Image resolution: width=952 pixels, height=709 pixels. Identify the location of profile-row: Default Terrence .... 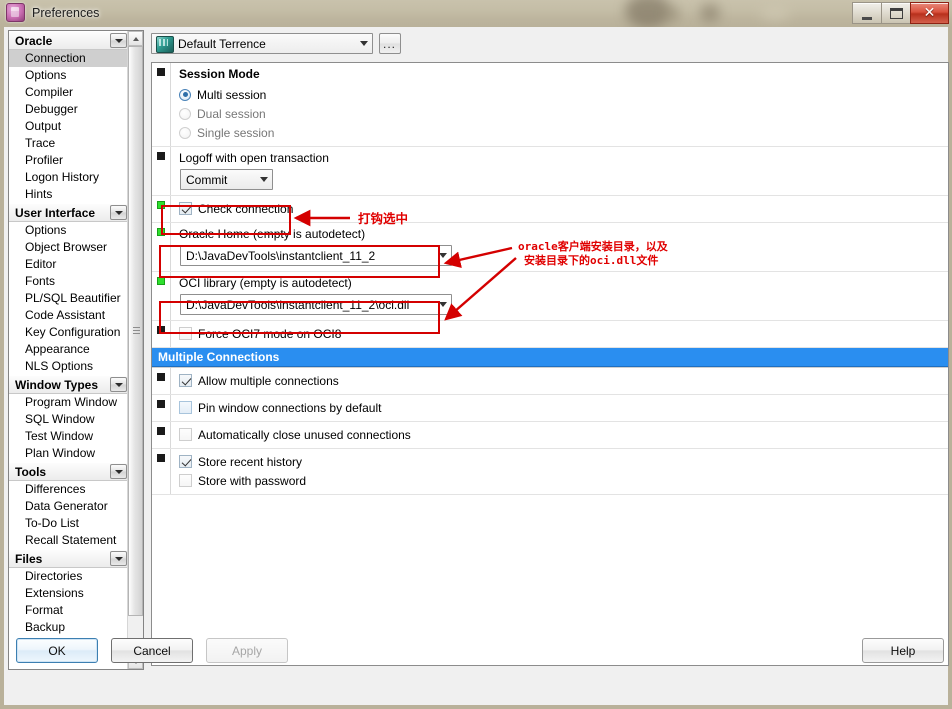
(276, 43).